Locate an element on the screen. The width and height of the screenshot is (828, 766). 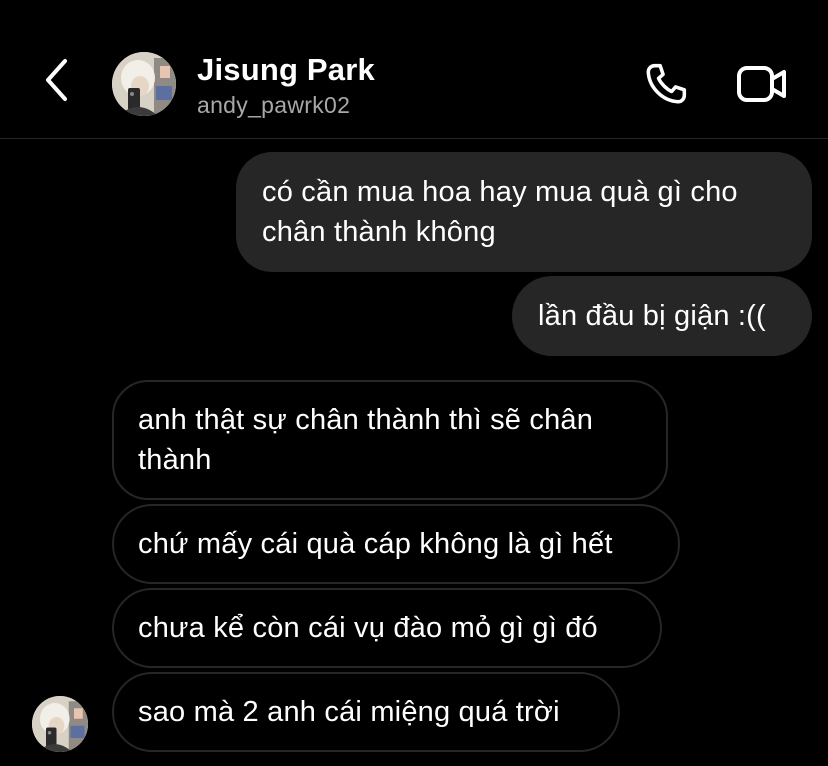
video-camera-icon is located at coordinates (762, 86).